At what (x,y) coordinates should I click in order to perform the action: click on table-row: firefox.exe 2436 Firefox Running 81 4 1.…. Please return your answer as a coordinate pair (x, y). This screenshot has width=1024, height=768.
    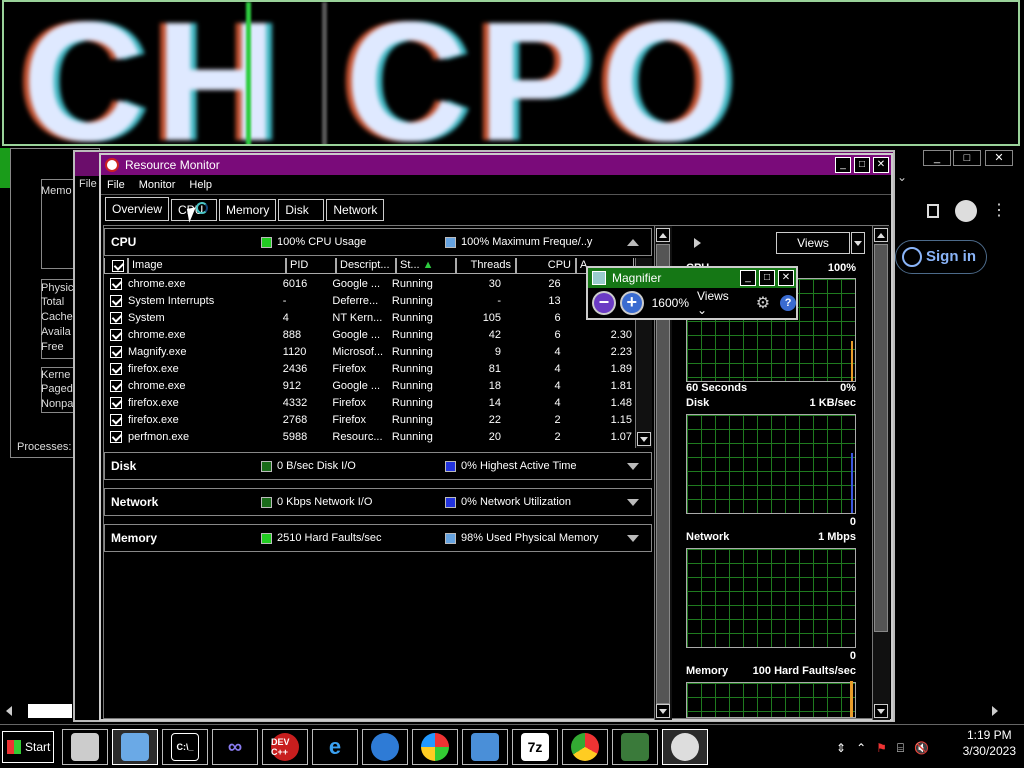
    Looking at the image, I should click on (369, 368).